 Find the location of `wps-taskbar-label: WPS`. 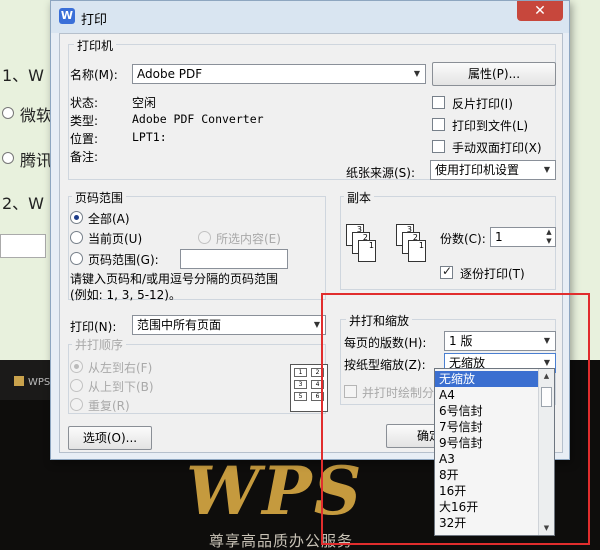

wps-taskbar-label: WPS is located at coordinates (32, 382).